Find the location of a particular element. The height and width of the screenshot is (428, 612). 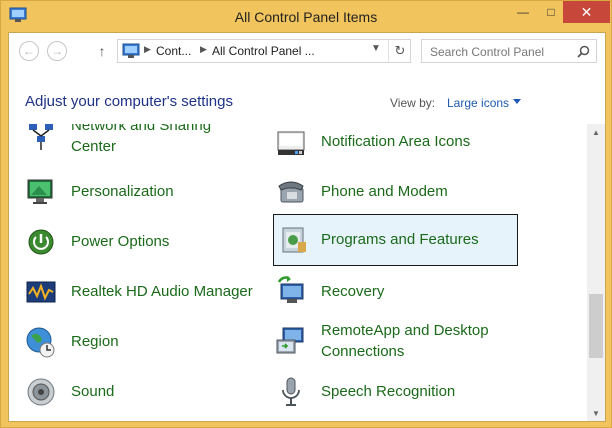

item-notification-area-icons: Notification Area Icons is located at coordinates (397, 144).